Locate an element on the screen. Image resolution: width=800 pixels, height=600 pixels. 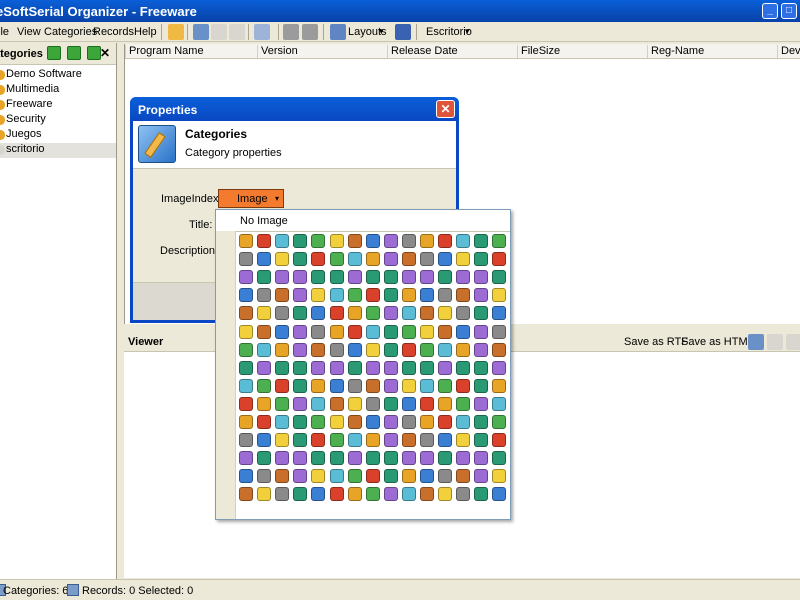
tree-item-security: Security is located at coordinates (58, 120).